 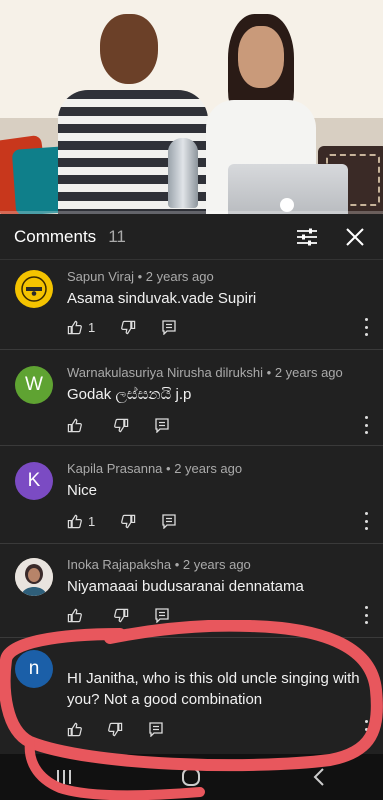 What do you see at coordinates (183, 173) in the screenshot?
I see `microphone-image` at bounding box center [183, 173].